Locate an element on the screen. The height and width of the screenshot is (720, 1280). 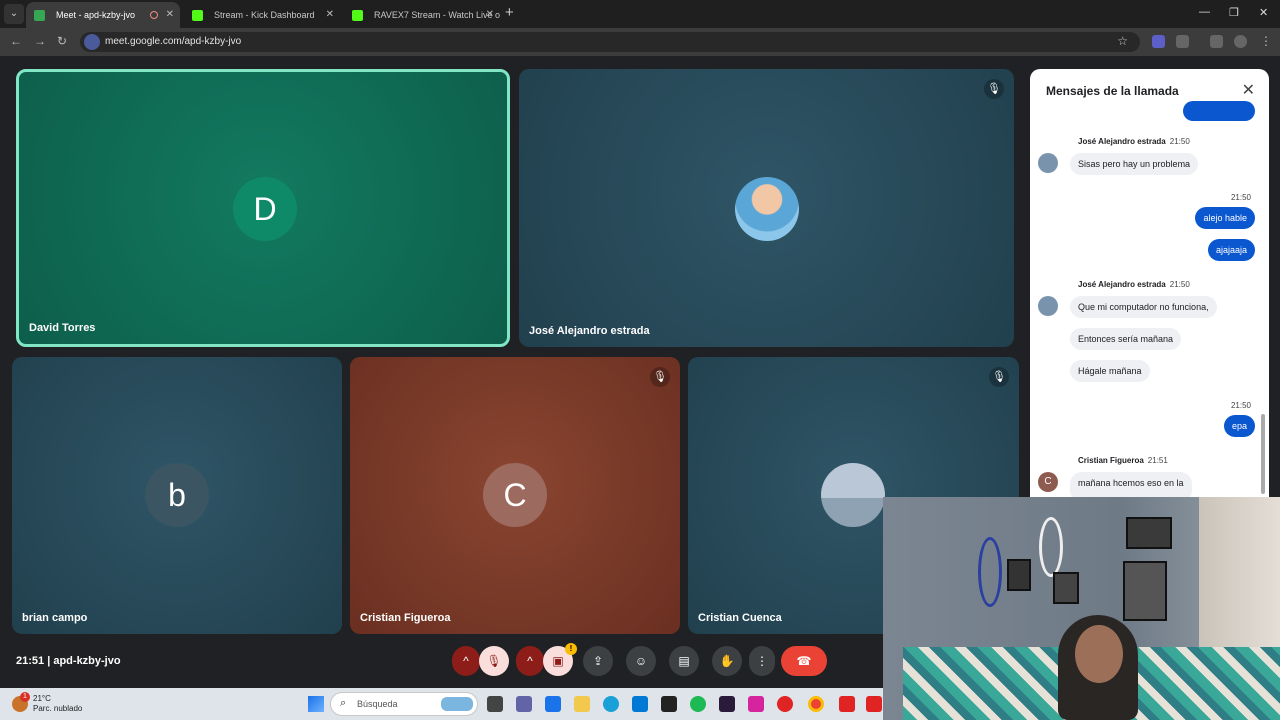
reading-list-icon is located at coordinates (1216, 41).